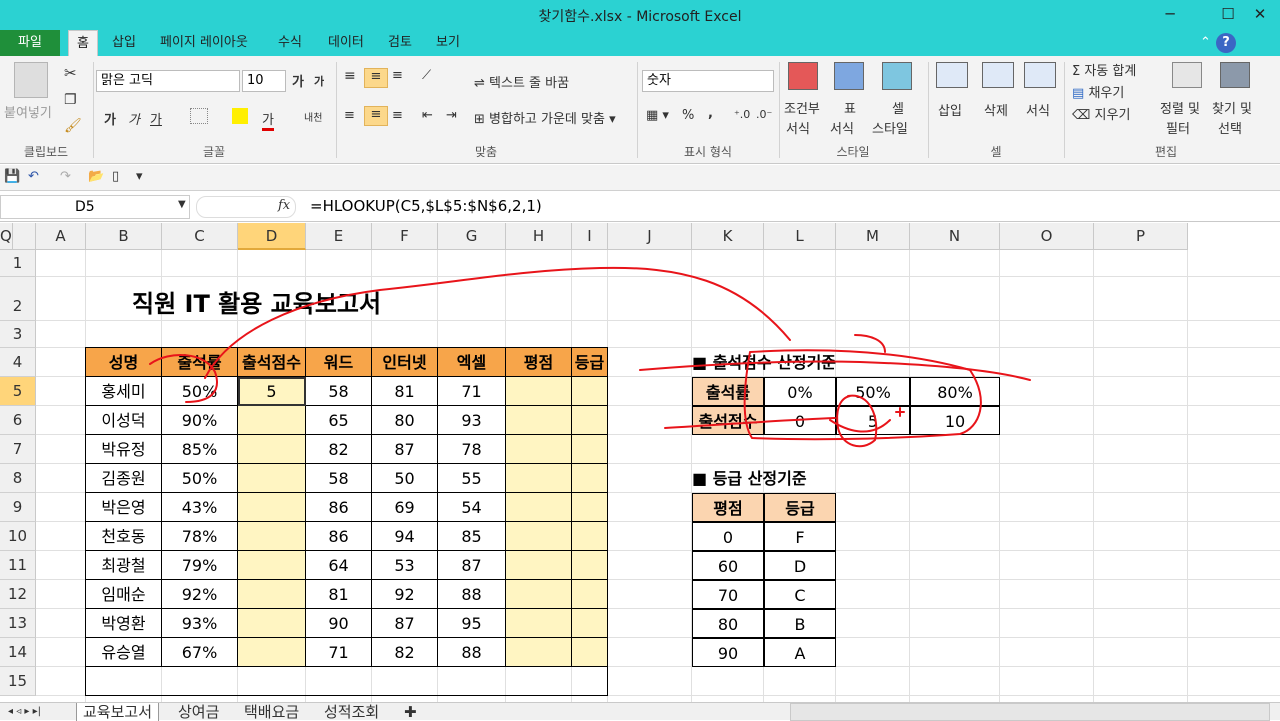 This screenshot has height=721, width=1280. What do you see at coordinates (427, 115) in the screenshot?
I see `decrease-indent-icon: ⇤` at bounding box center [427, 115].